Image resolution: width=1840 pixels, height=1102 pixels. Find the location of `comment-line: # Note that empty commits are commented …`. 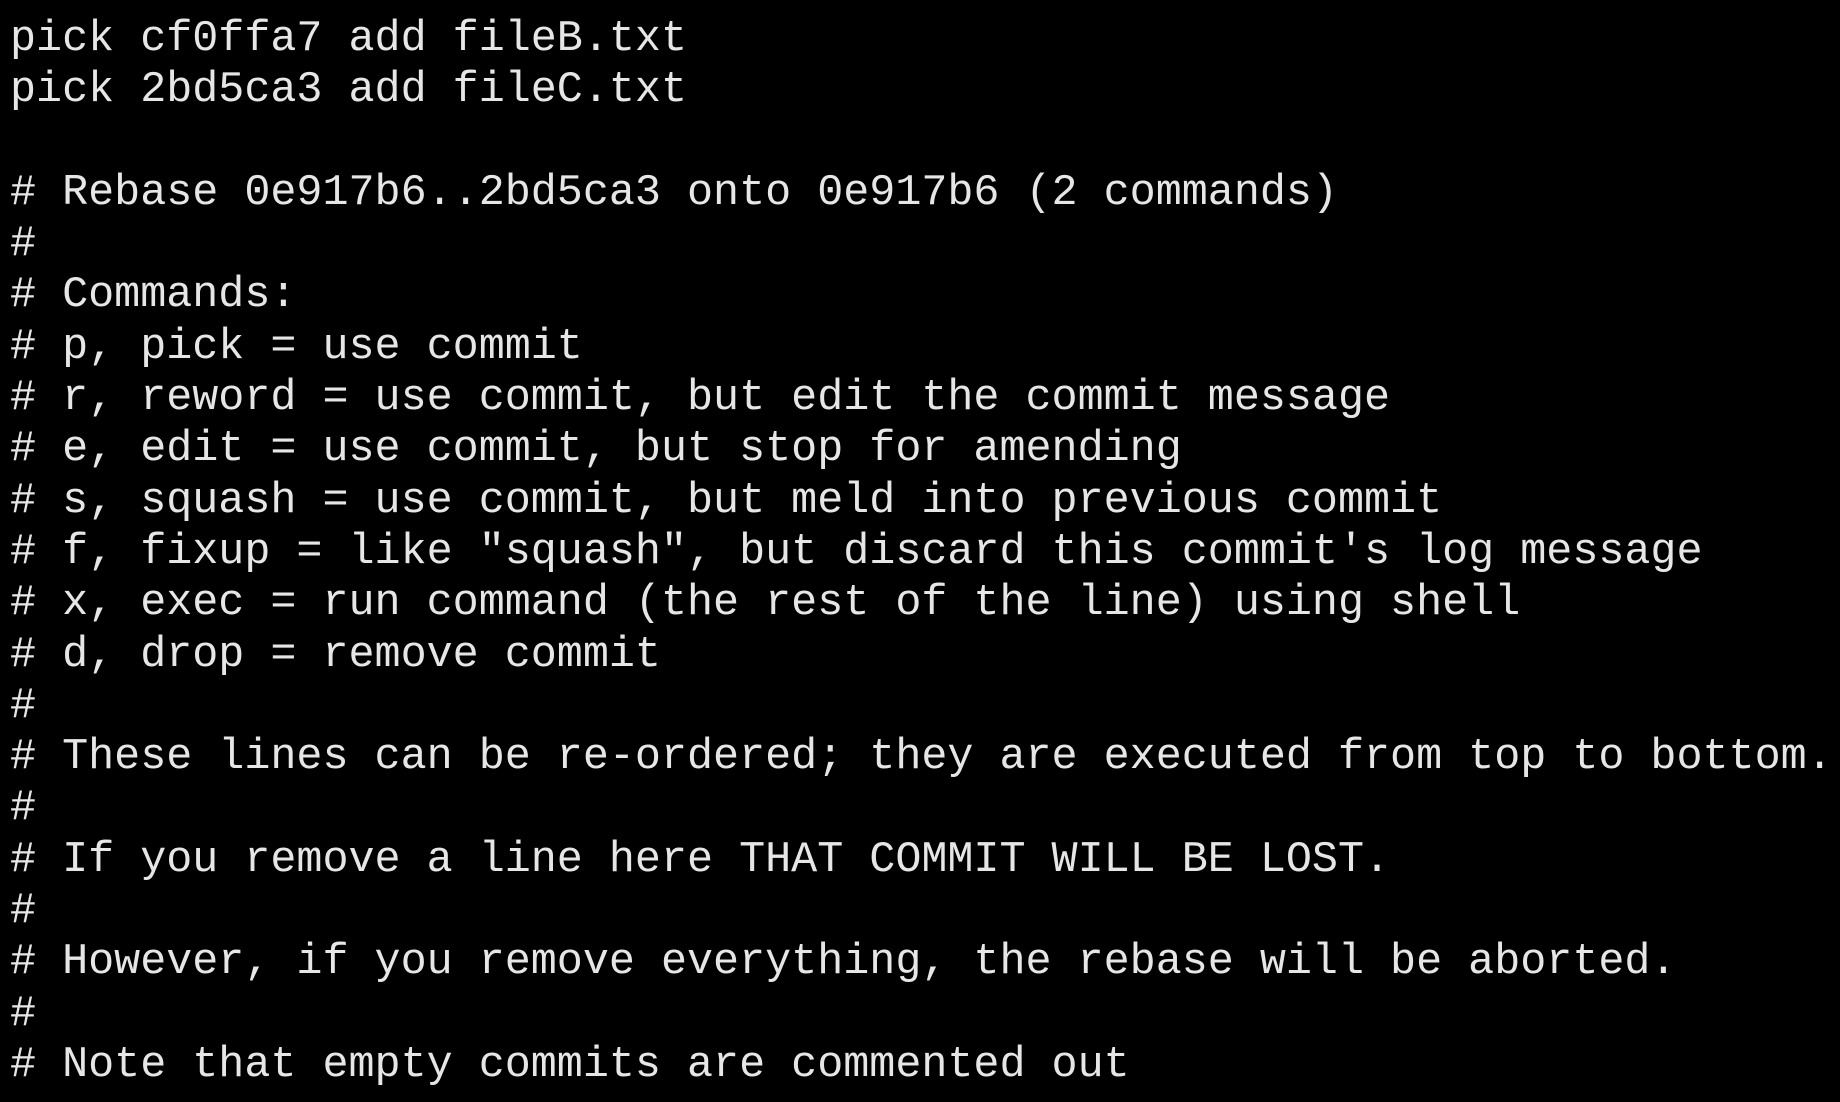

comment-line: # Note that empty commits are commented … is located at coordinates (925, 1065).